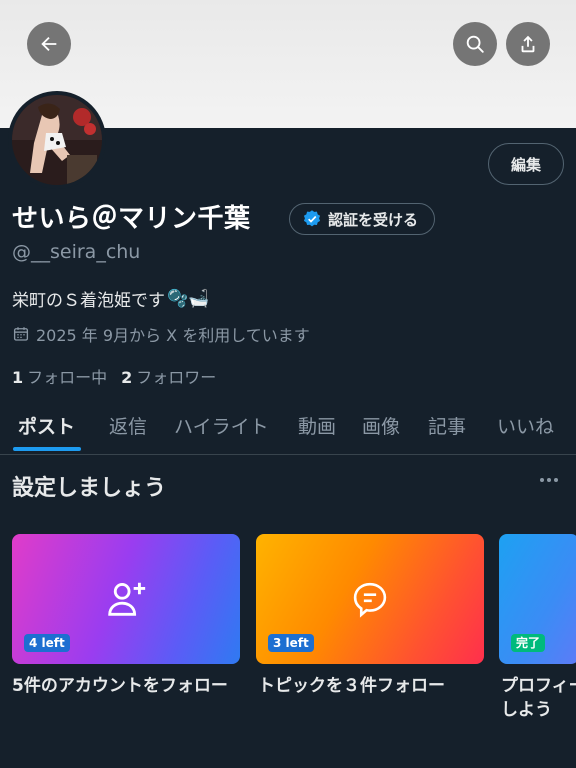  I want to click on share-button, so click(528, 44).